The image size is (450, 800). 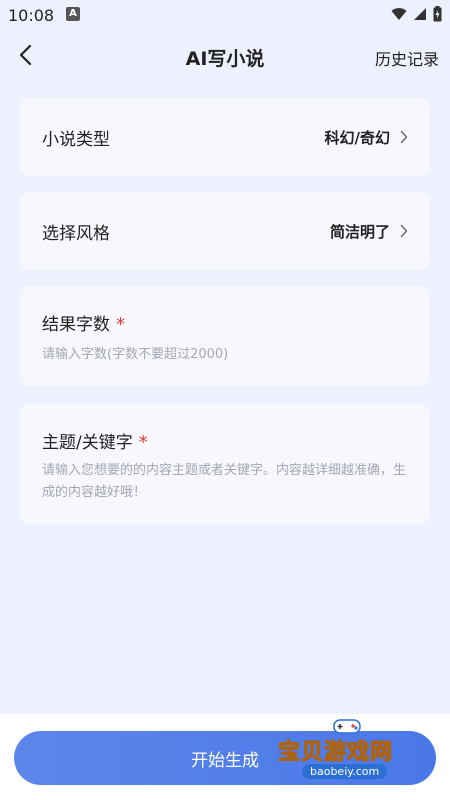 I want to click on style-selector: 简洁明了, so click(x=369, y=231).